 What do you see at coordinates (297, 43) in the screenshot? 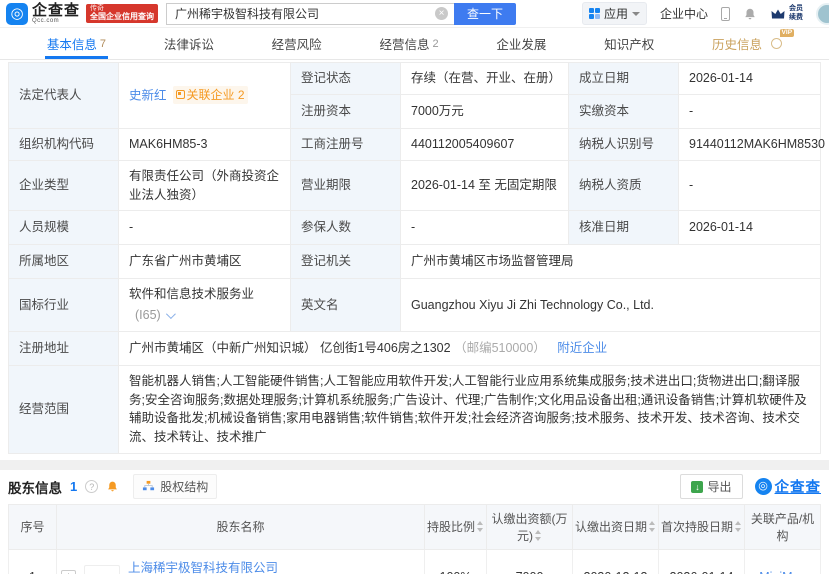
I see `tab-operation-risk: 经营风险` at bounding box center [297, 43].